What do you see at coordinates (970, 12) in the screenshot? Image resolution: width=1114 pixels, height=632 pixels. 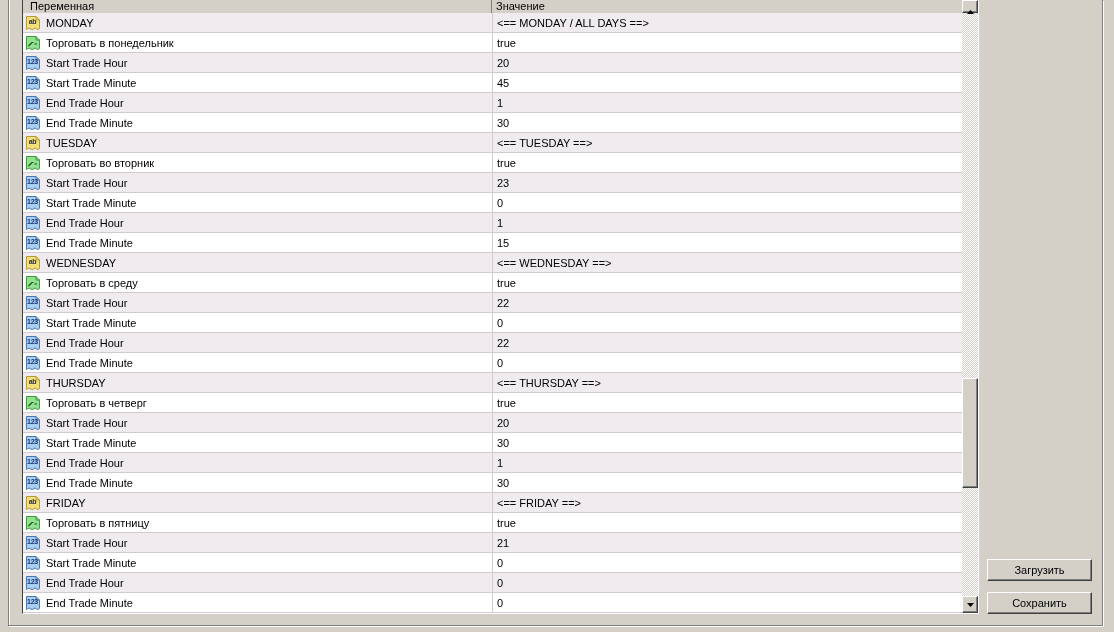 I see `triangle-up-icon` at bounding box center [970, 12].